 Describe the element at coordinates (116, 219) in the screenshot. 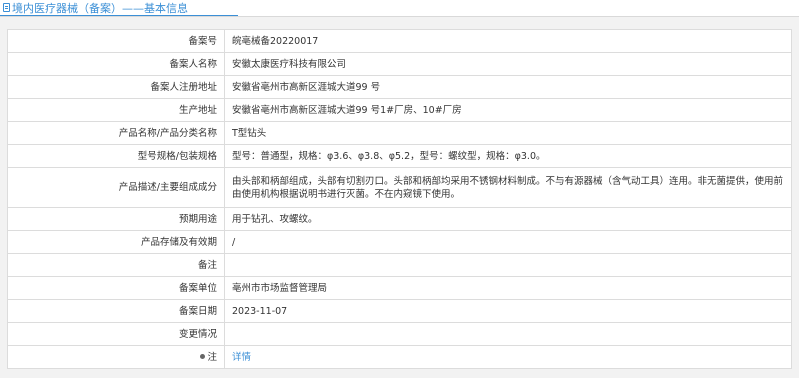

I see `row-label: 预期用途` at that location.